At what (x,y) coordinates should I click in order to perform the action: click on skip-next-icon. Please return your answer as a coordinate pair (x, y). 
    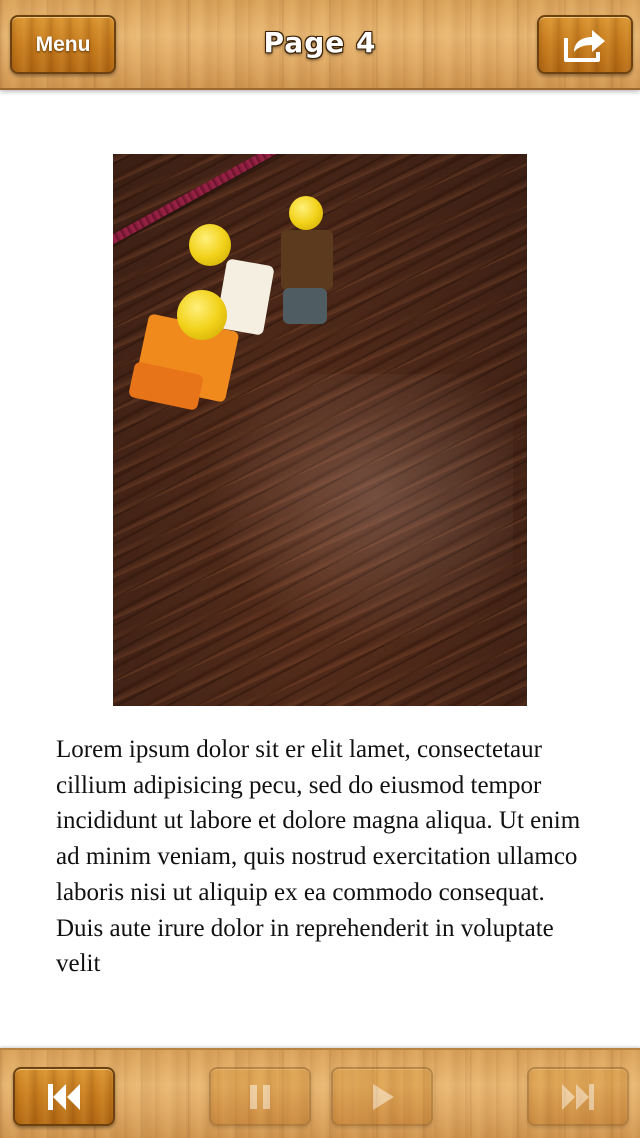
    Looking at the image, I should click on (578, 1096).